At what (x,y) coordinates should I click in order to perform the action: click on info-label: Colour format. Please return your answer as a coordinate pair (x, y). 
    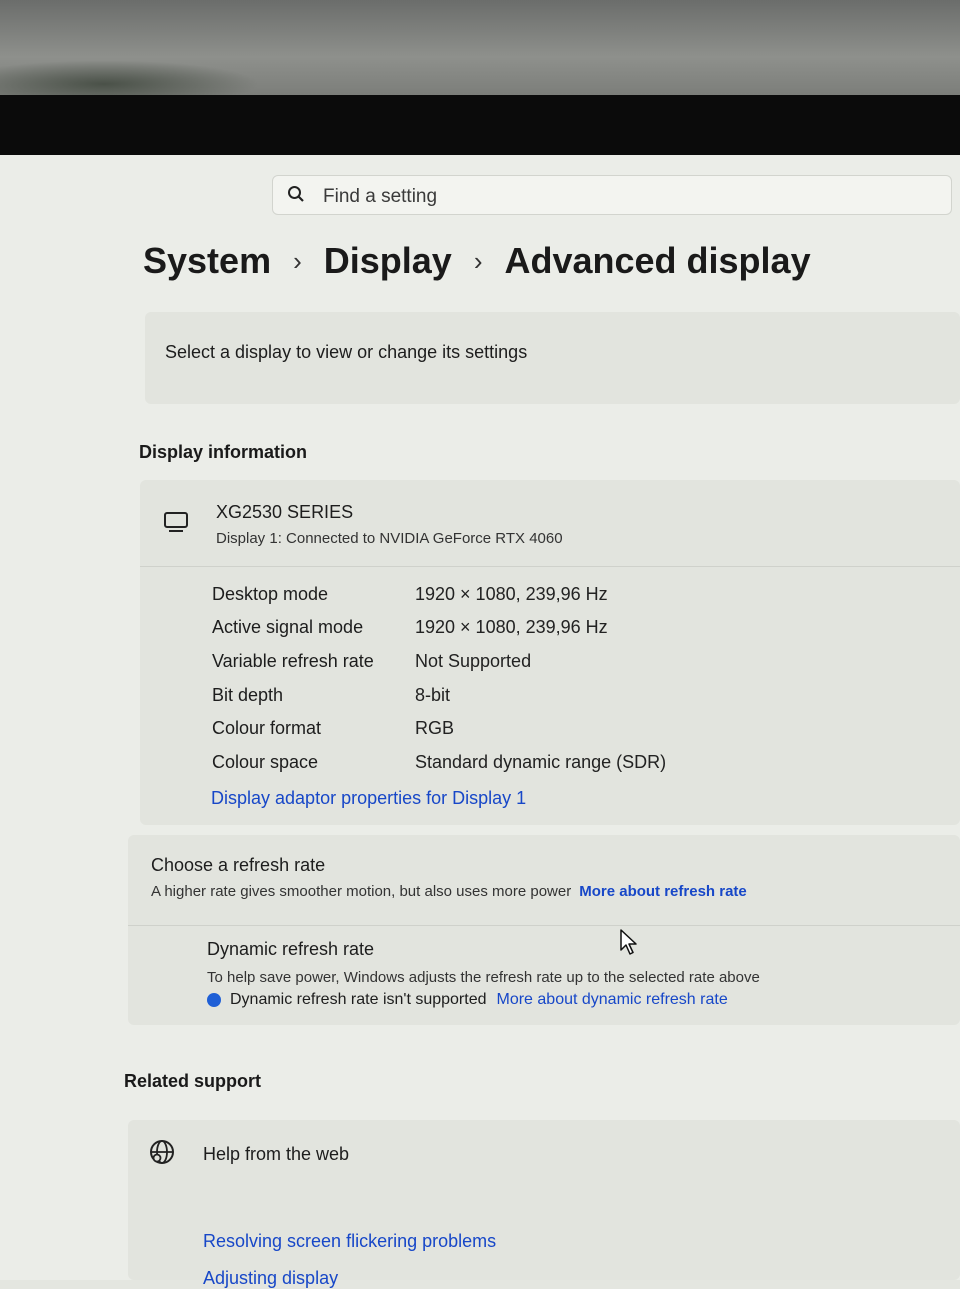
    Looking at the image, I should click on (267, 728).